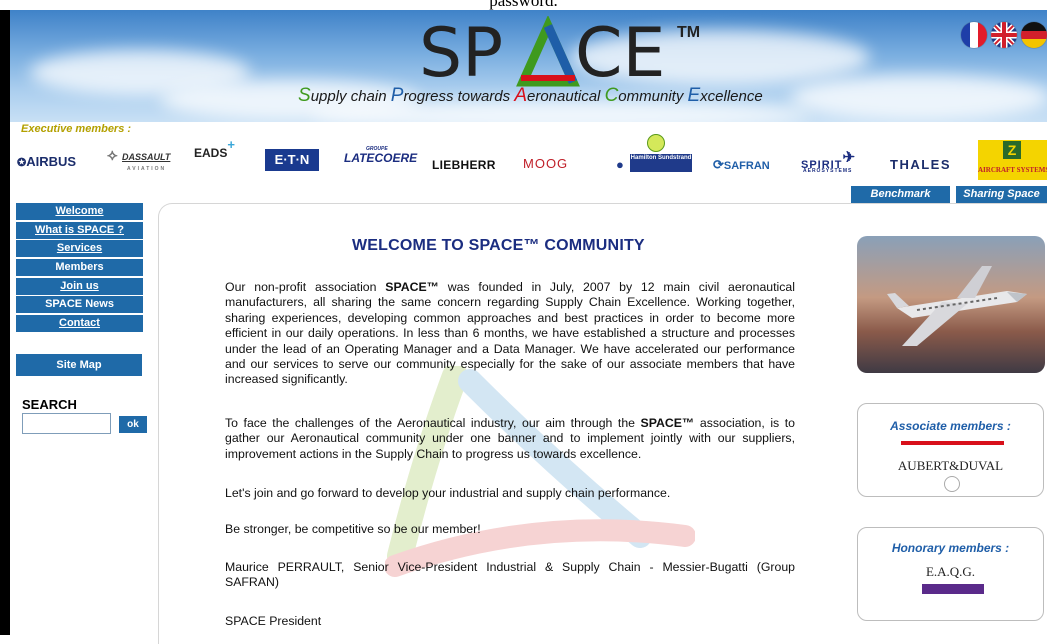 The height and width of the screenshot is (644, 1047). What do you see at coordinates (79, 249) in the screenshot?
I see `nav-item-services: Services` at bounding box center [79, 249].